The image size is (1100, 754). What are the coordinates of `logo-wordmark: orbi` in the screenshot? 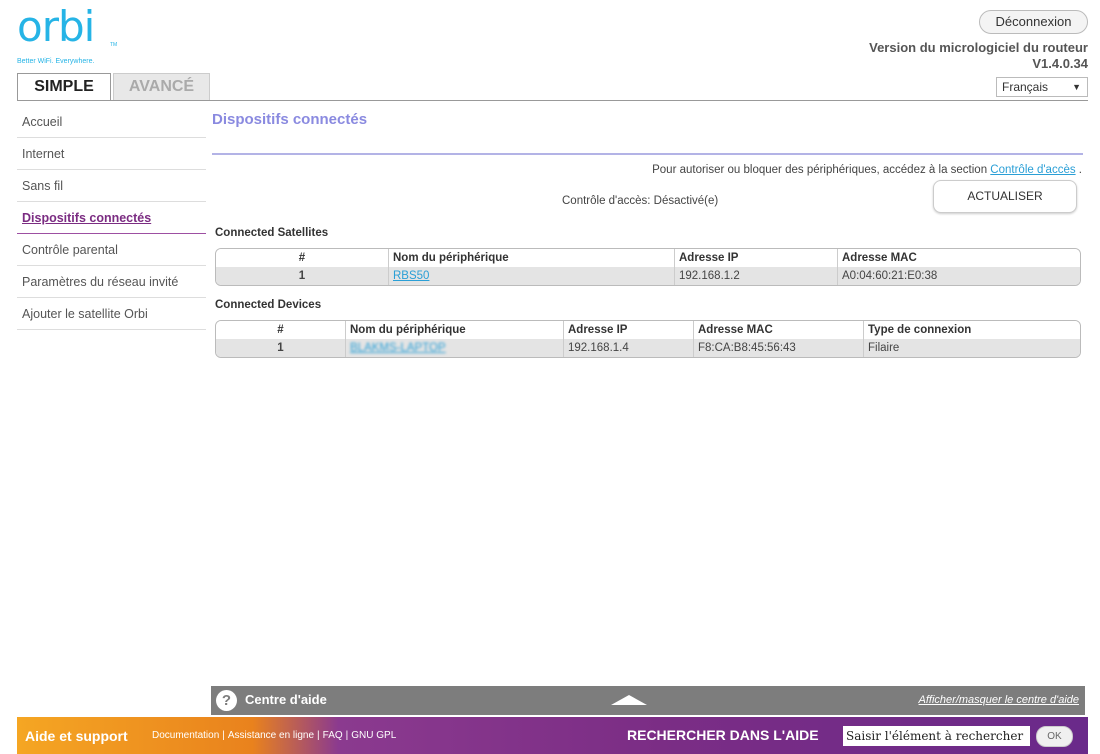 It's located at (56, 26).